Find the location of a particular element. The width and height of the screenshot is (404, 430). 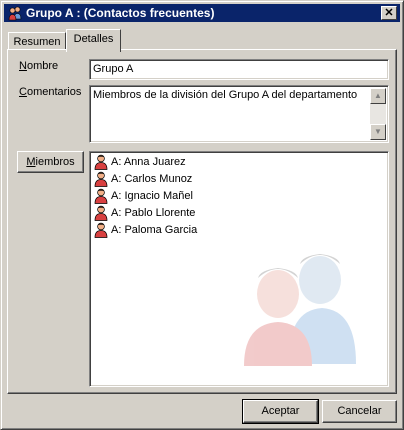

close-button: ✕ is located at coordinates (389, 13).